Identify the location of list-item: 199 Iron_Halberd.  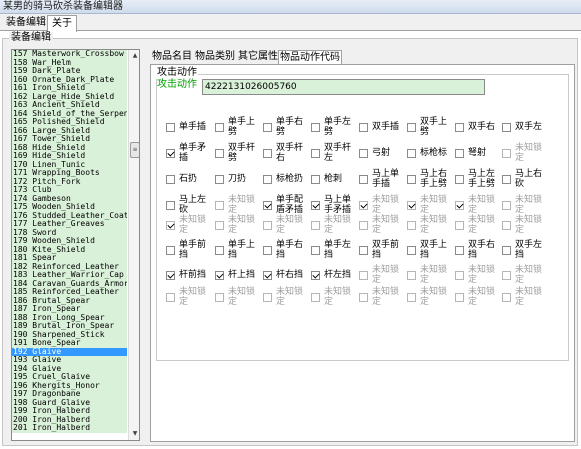
(69, 411).